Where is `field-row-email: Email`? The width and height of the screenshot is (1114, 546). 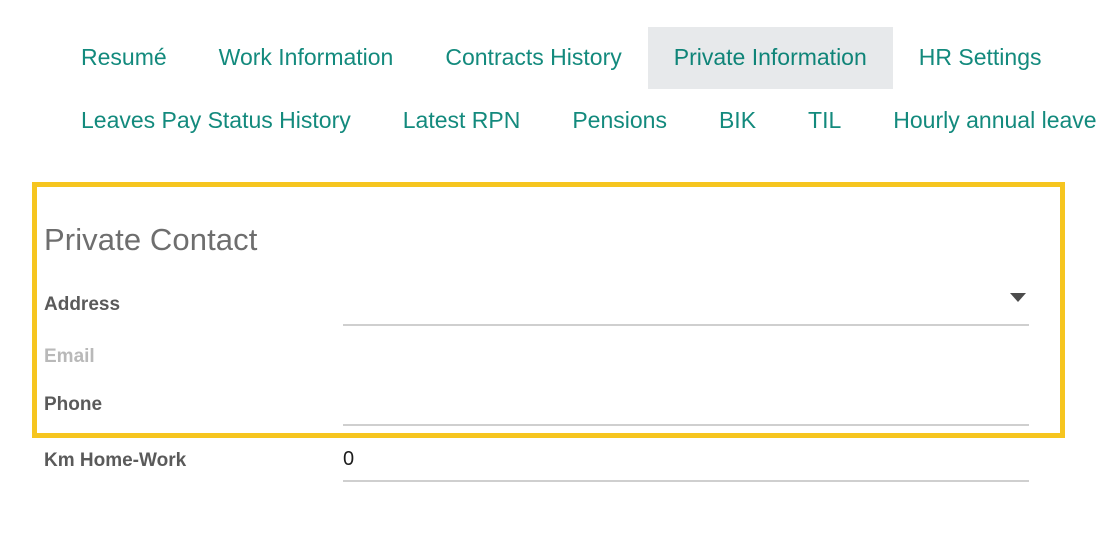
field-row-email: Email is located at coordinates (539, 366).